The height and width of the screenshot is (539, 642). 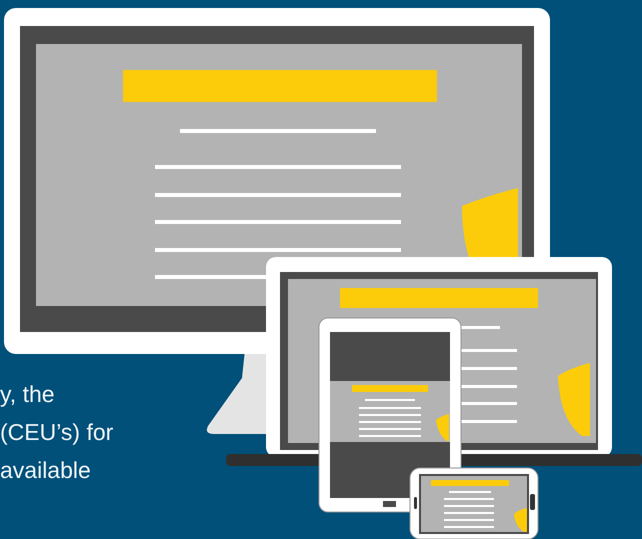 What do you see at coordinates (57, 432) in the screenshot?
I see `intro-text: y, the (CEU’s) for available` at bounding box center [57, 432].